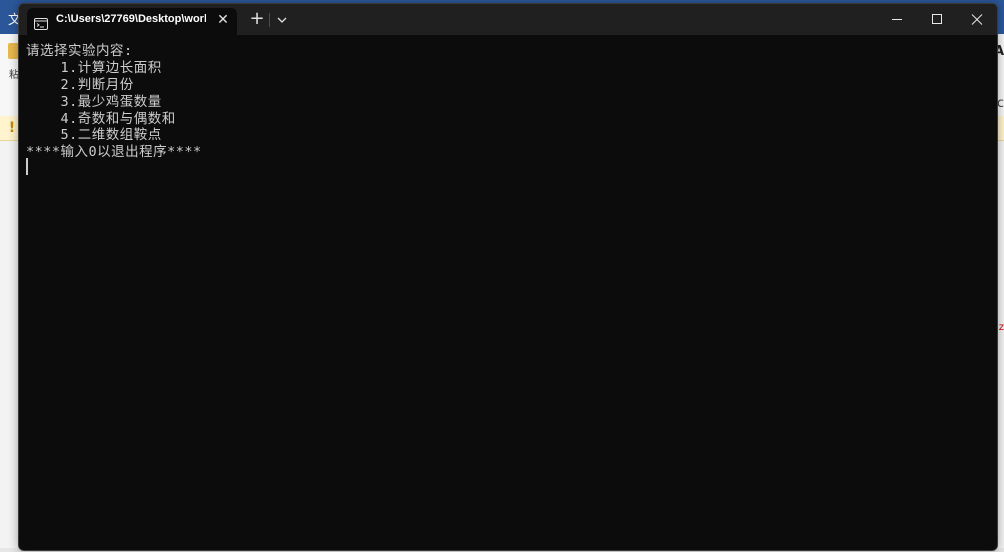 This screenshot has height=552, width=1004. What do you see at coordinates (94, 68) in the screenshot?
I see `console-line-option-1: 1.计算边长面积` at bounding box center [94, 68].